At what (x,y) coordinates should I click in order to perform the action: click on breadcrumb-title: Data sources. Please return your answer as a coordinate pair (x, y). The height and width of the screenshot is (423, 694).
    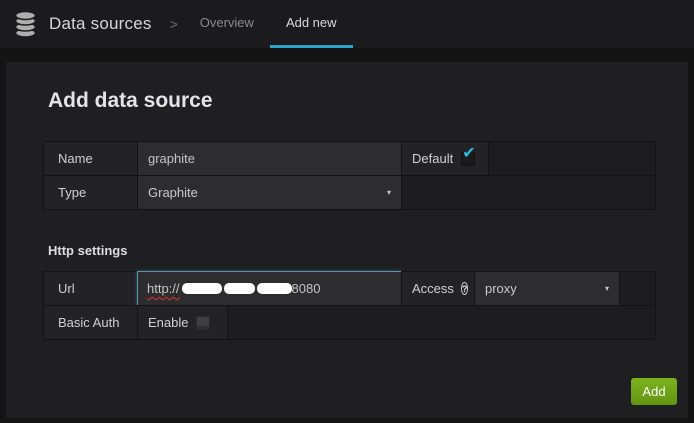
    Looking at the image, I should click on (106, 24).